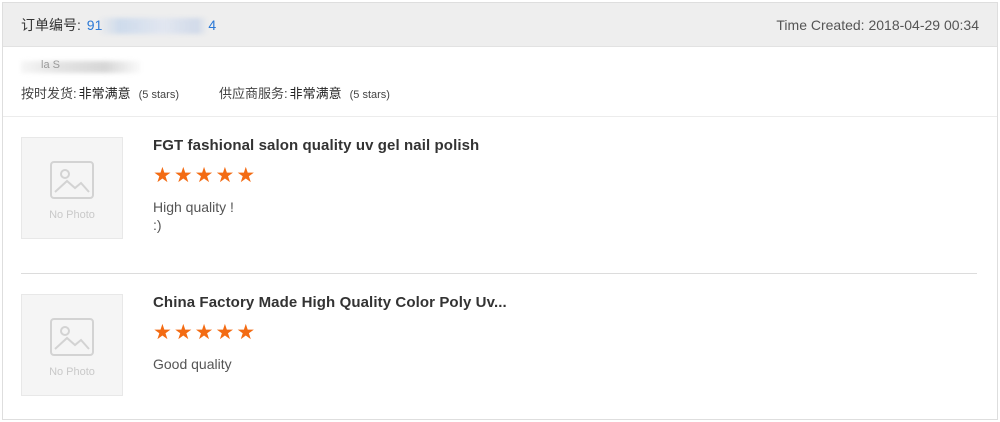 The height and width of the screenshot is (422, 1000). What do you see at coordinates (193, 207) in the screenshot?
I see `comment-line: High quality !` at bounding box center [193, 207].